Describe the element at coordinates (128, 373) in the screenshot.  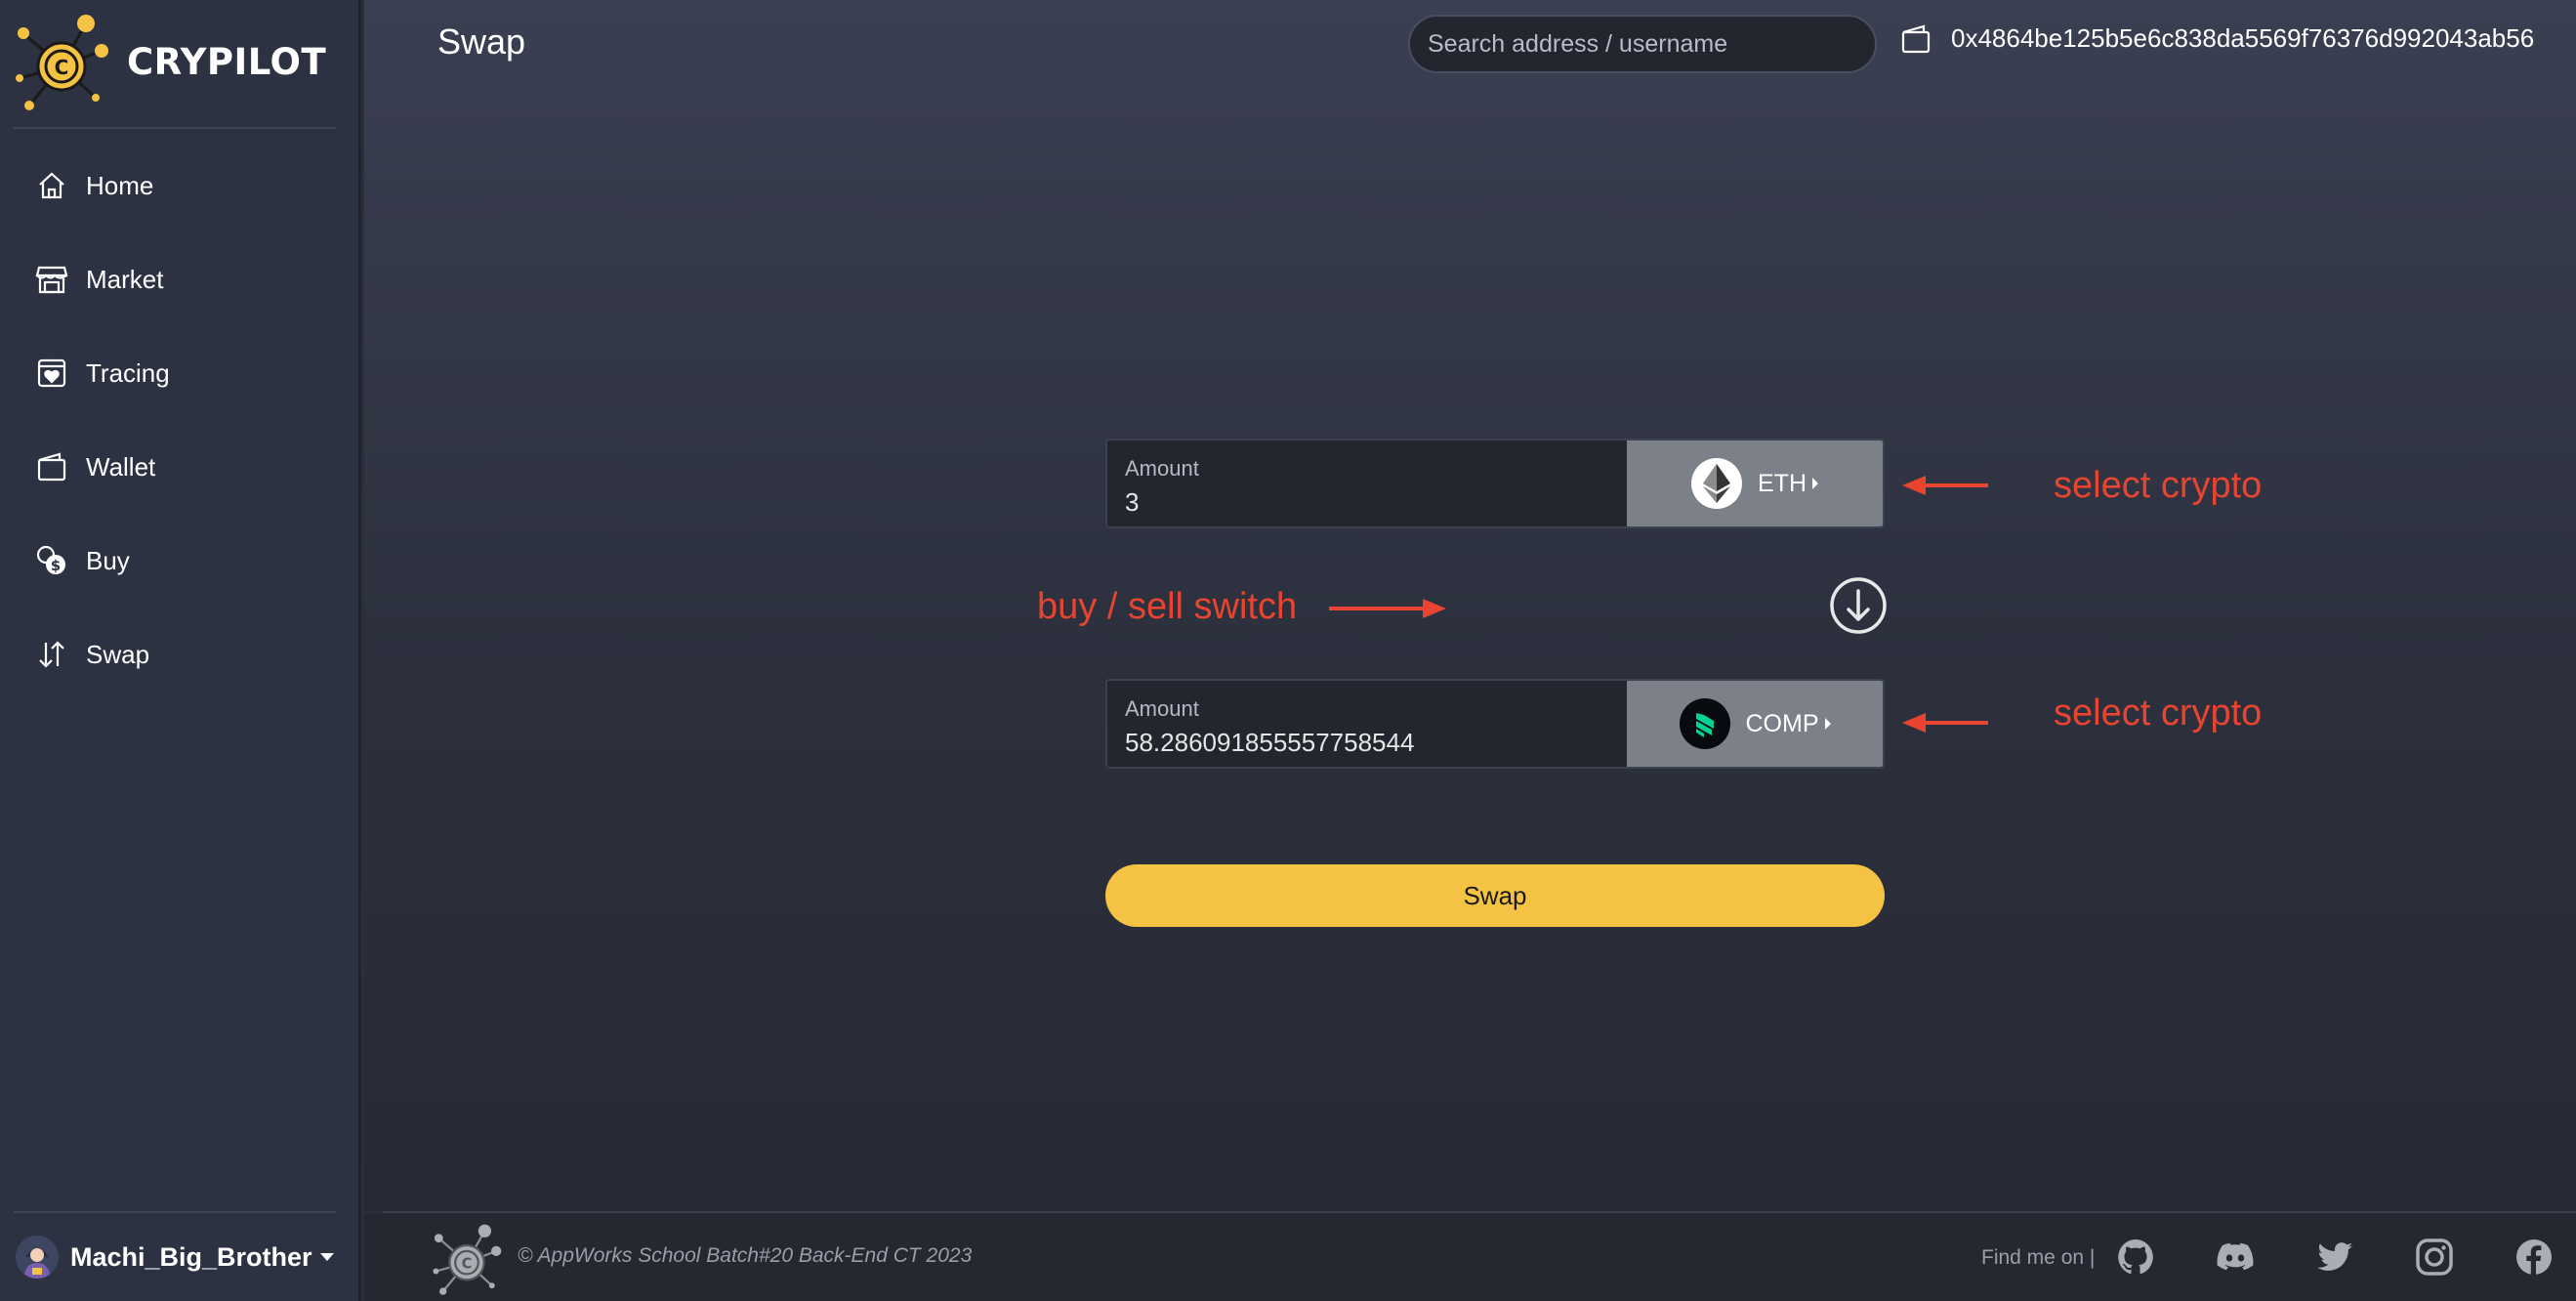
I see `sidebar-item-label: Tracing` at that location.